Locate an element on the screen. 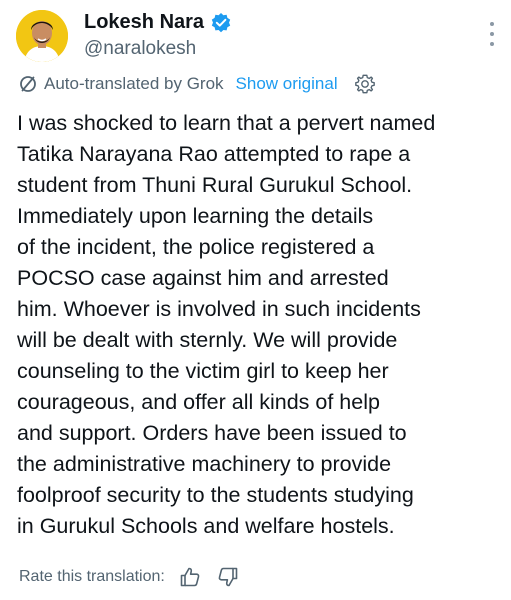 The image size is (511, 600). gear-icon is located at coordinates (365, 84).